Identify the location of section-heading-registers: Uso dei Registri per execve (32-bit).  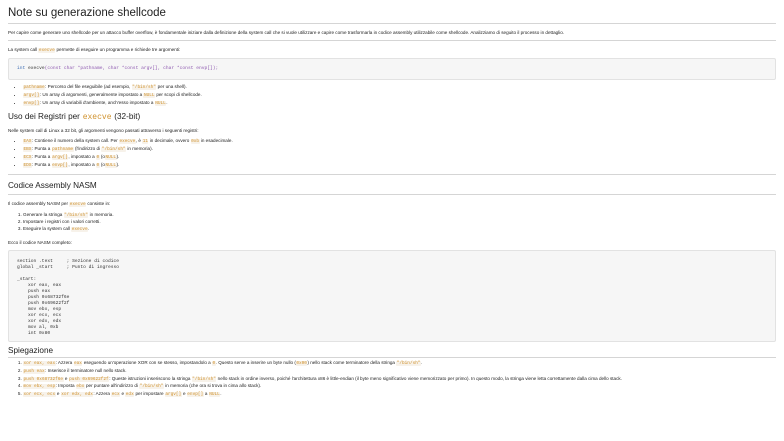
(392, 117).